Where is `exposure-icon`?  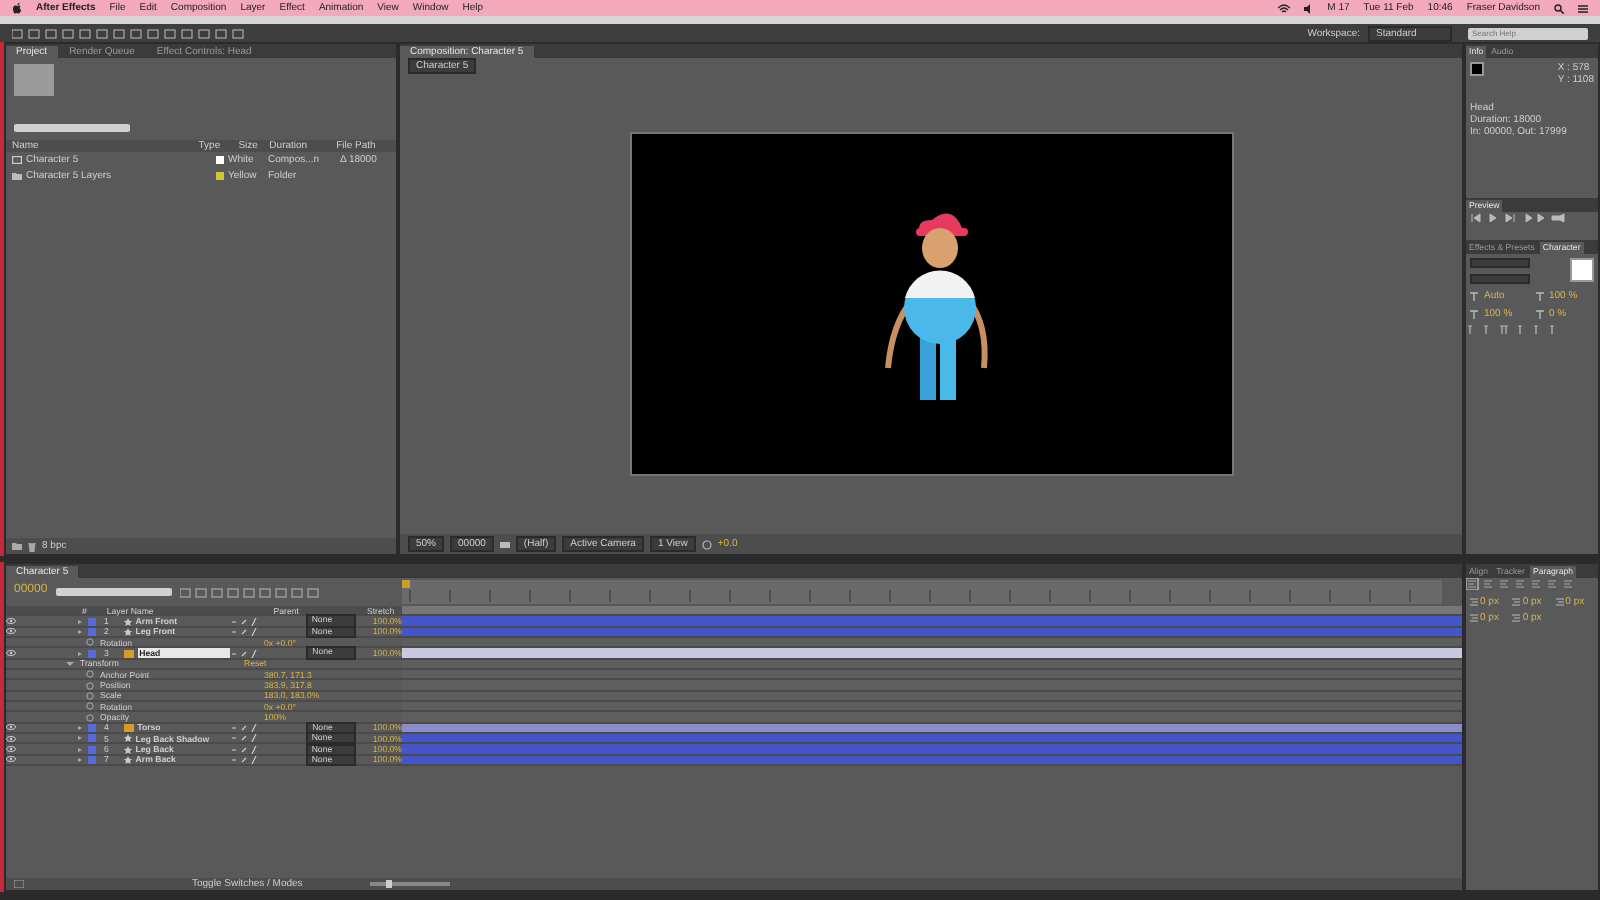 exposure-icon is located at coordinates (706, 544).